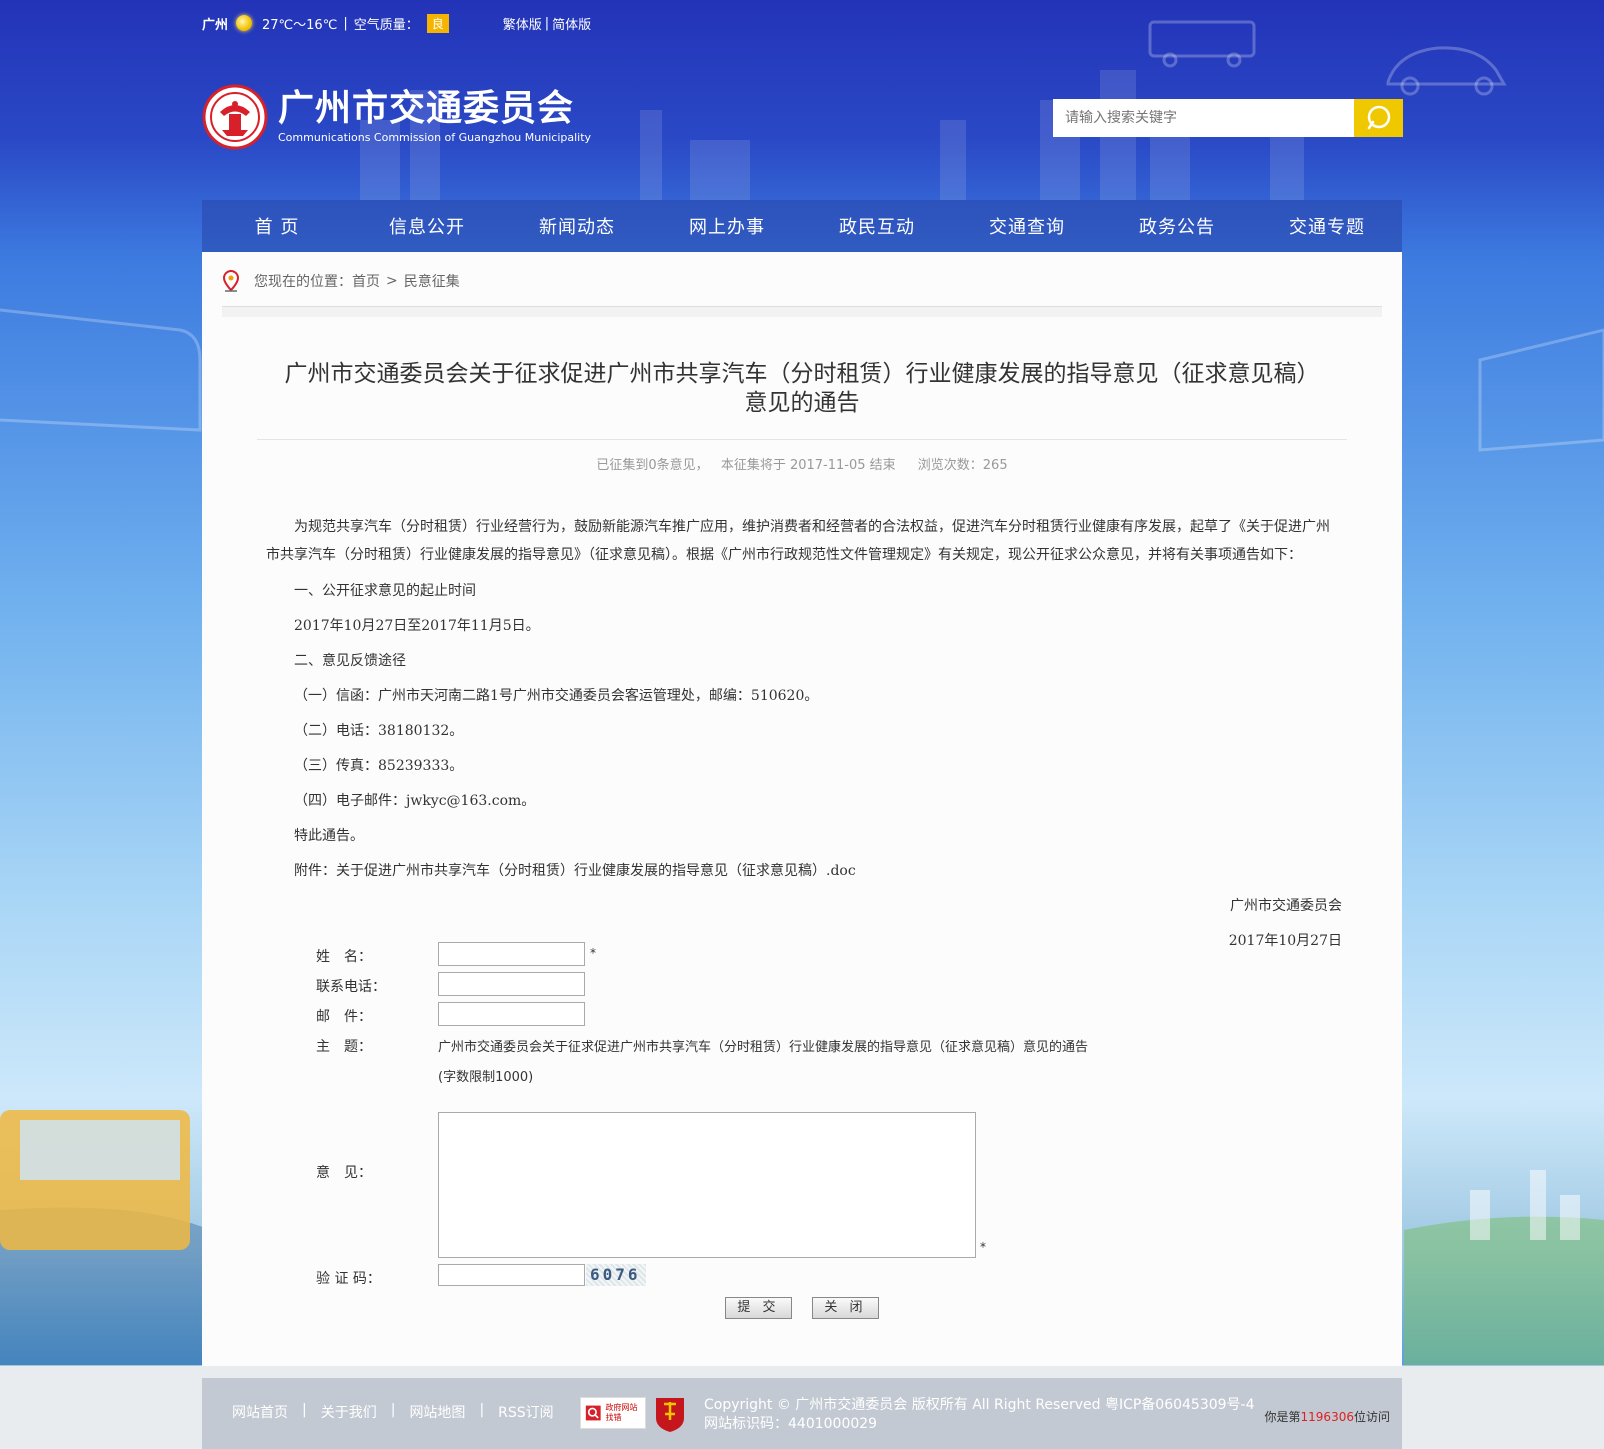 This screenshot has width=1604, height=1449. Describe the element at coordinates (235, 117) in the screenshot. I see `emblem-icon` at that location.